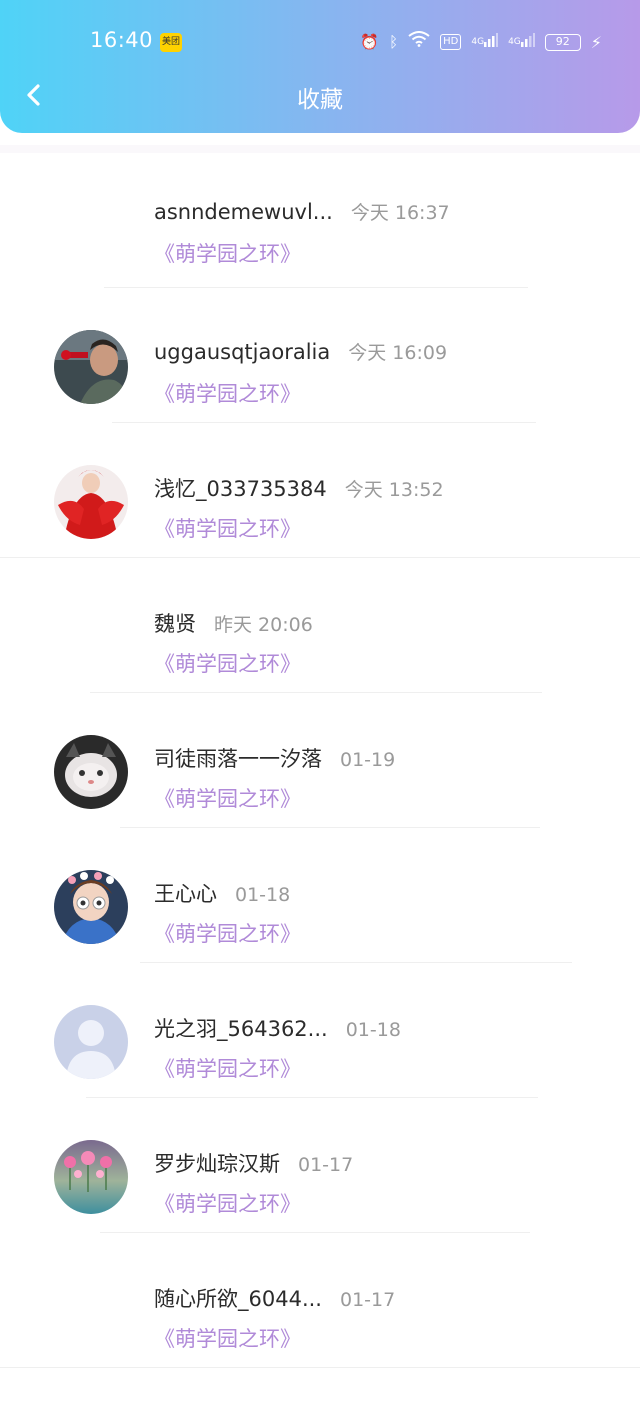 This screenshot has width=640, height=1422. What do you see at coordinates (240, 489) in the screenshot?
I see `user-name: 浅忆_033735384` at bounding box center [240, 489].